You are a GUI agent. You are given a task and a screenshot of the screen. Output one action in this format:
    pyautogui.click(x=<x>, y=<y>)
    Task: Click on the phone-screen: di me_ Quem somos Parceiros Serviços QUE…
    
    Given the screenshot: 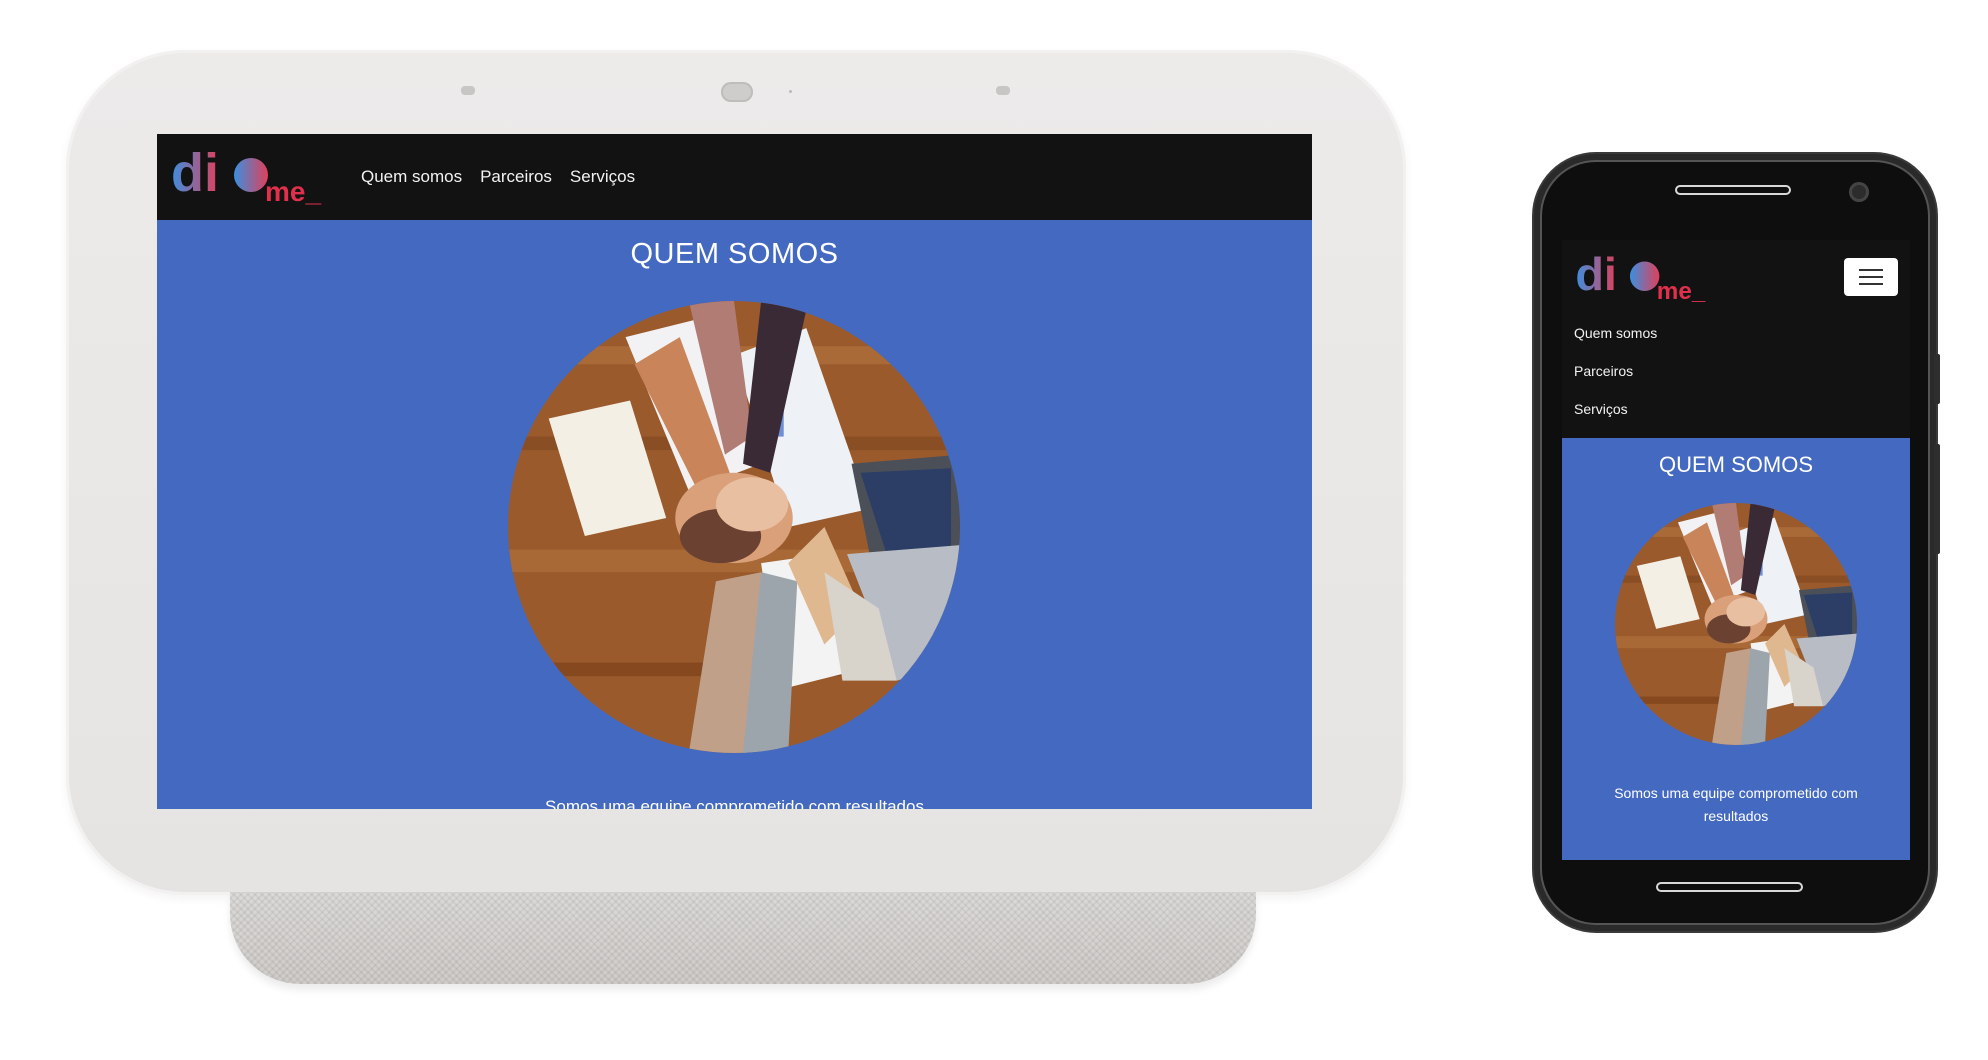 What is the action you would take?
    pyautogui.click(x=1736, y=550)
    